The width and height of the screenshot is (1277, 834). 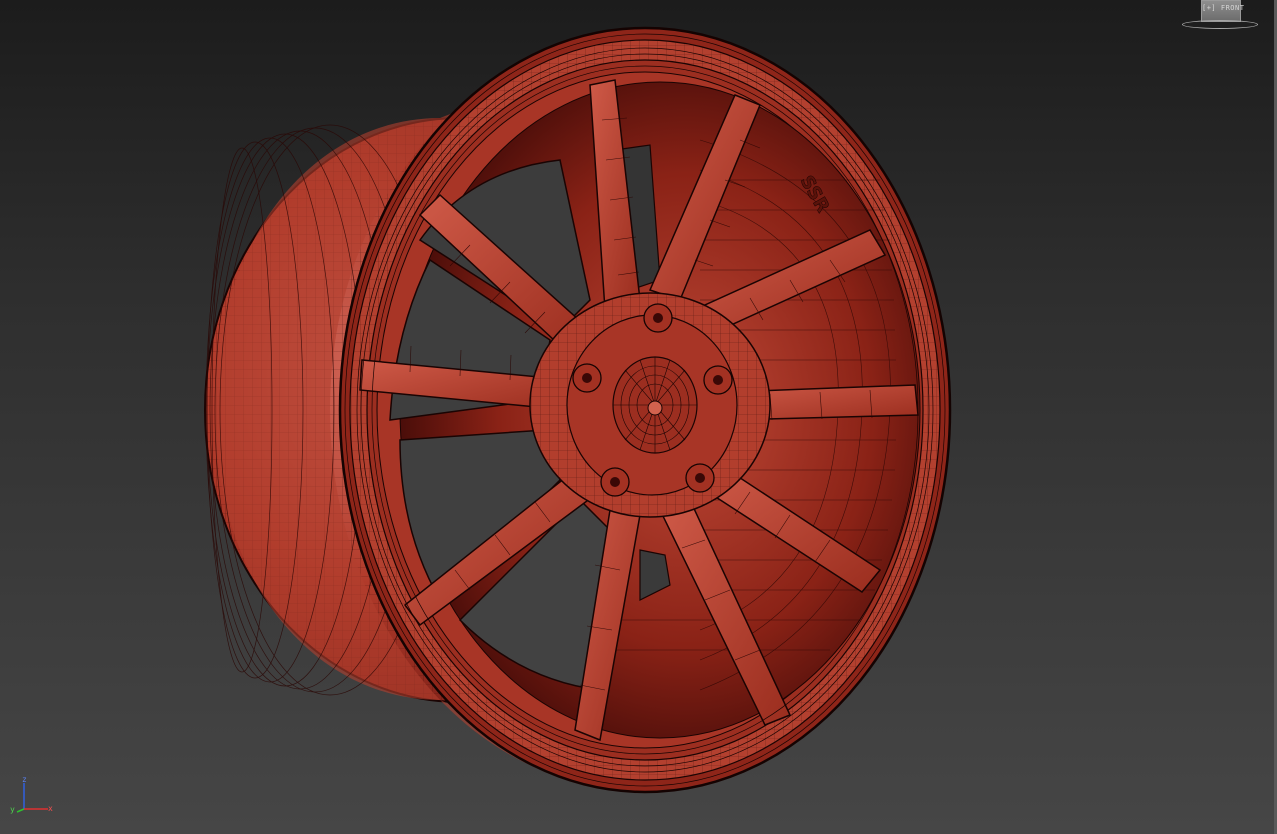 I want to click on viewcube-label: [+] FRONT, so click(x=1223, y=8).